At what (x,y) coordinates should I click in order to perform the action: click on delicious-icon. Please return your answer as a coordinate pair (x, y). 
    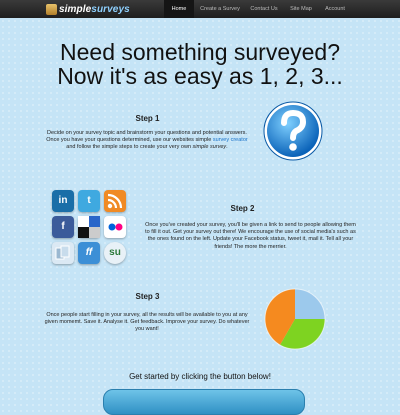
    Looking at the image, I should click on (89, 227).